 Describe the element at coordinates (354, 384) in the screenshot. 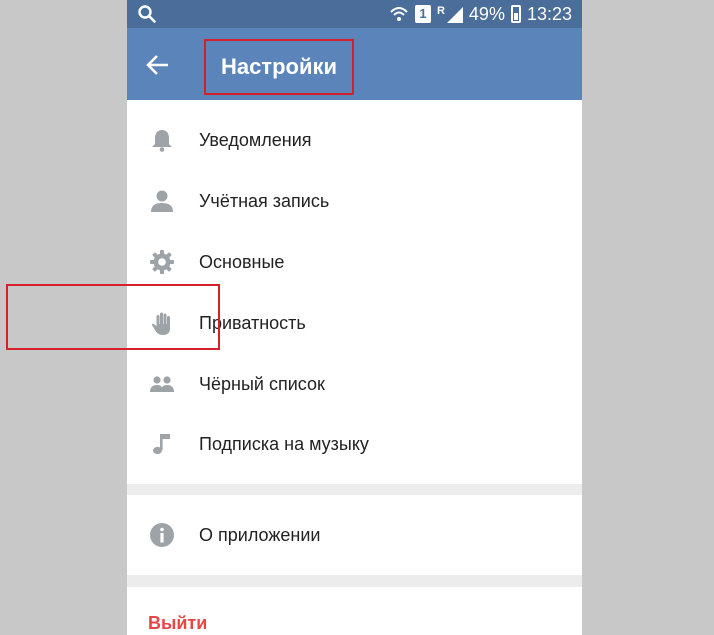

I see `menu-item-blacklist: Чёрный список` at that location.